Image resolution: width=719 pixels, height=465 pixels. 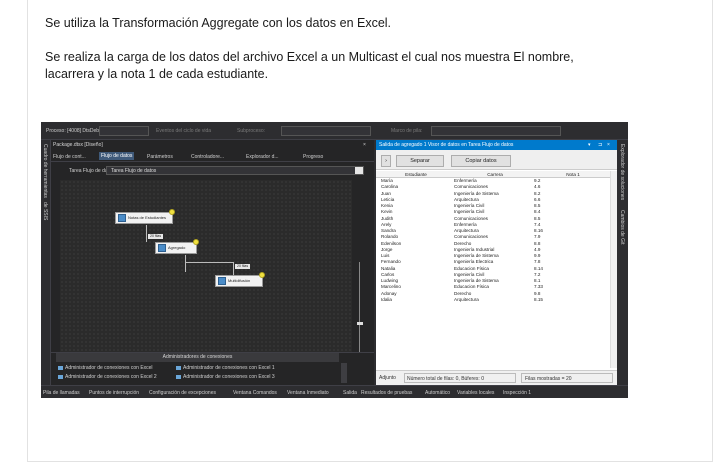 I want to click on table-cell: Idalia, so click(x=386, y=299).